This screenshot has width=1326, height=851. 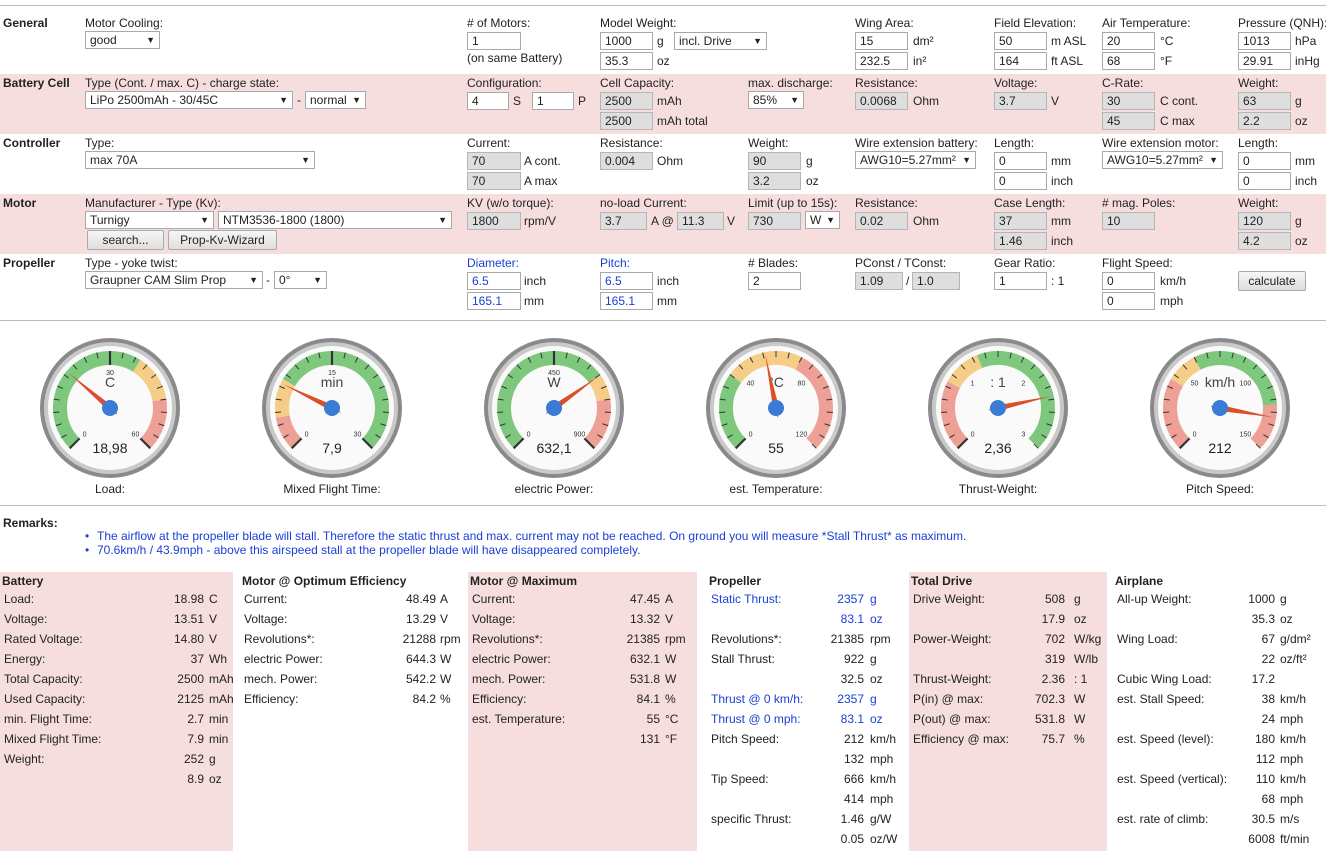 What do you see at coordinates (20, 203) in the screenshot?
I see `section-motor-title: Motor` at bounding box center [20, 203].